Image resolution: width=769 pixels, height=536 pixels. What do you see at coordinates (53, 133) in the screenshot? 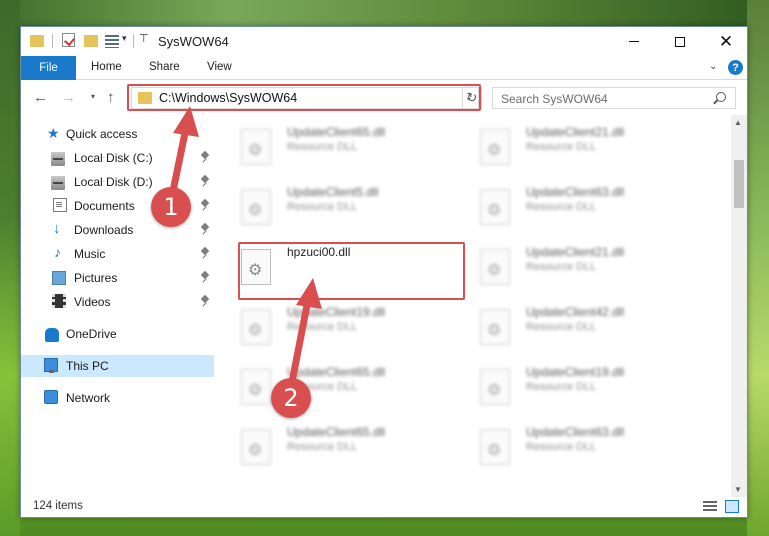
I see `star-icon: ★` at bounding box center [53, 133].